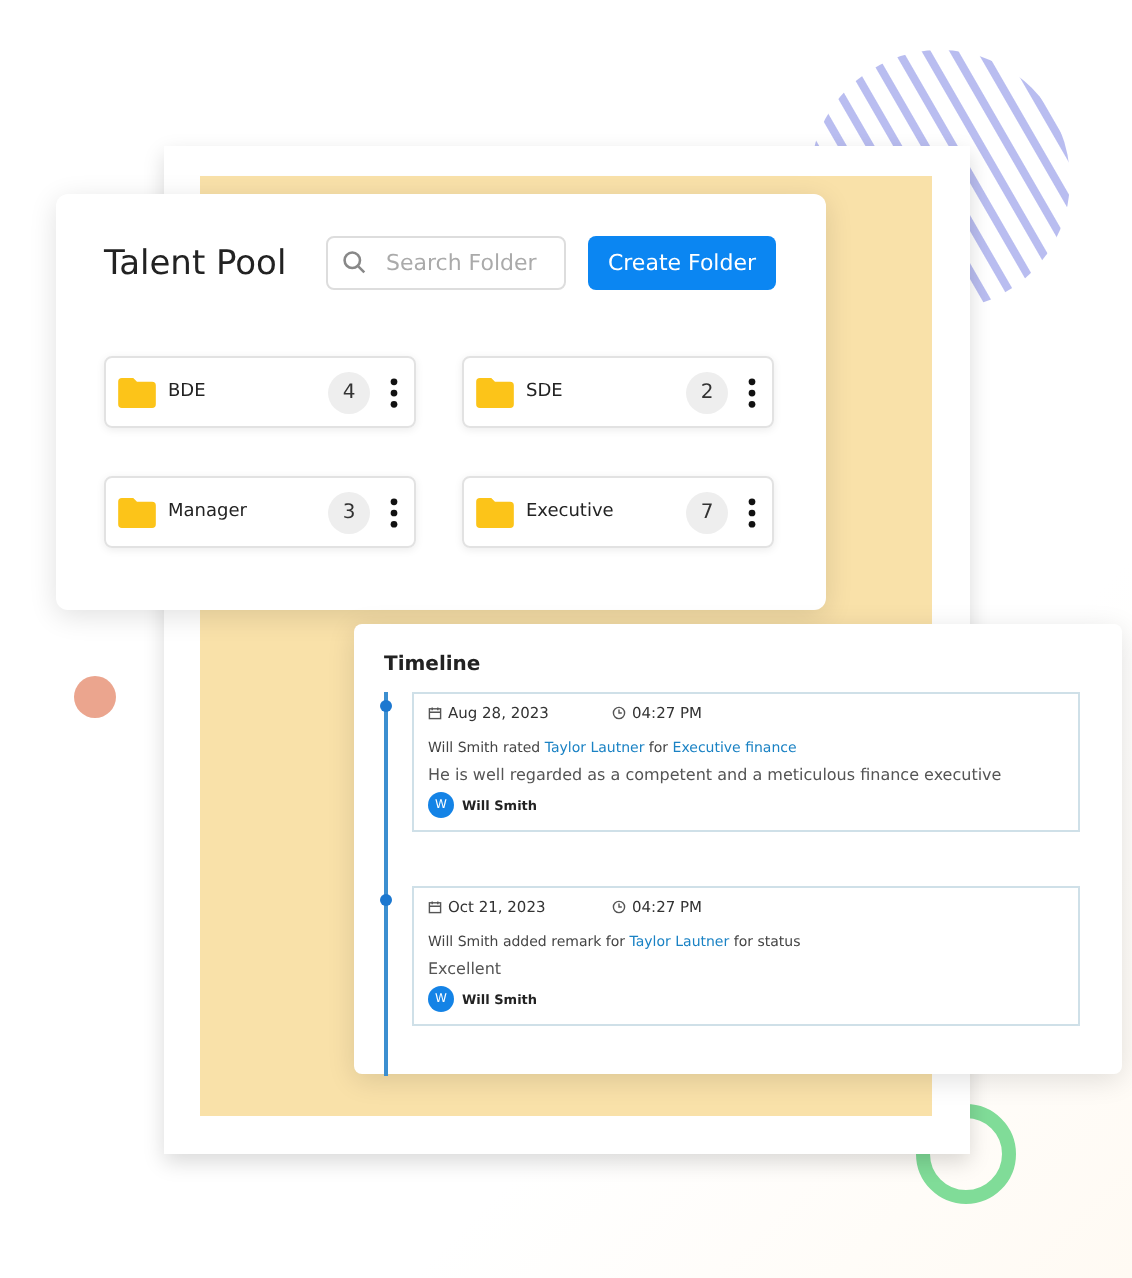 The width and height of the screenshot is (1132, 1278). Describe the element at coordinates (618, 392) in the screenshot. I see `folder-tile: SDE 2` at that location.